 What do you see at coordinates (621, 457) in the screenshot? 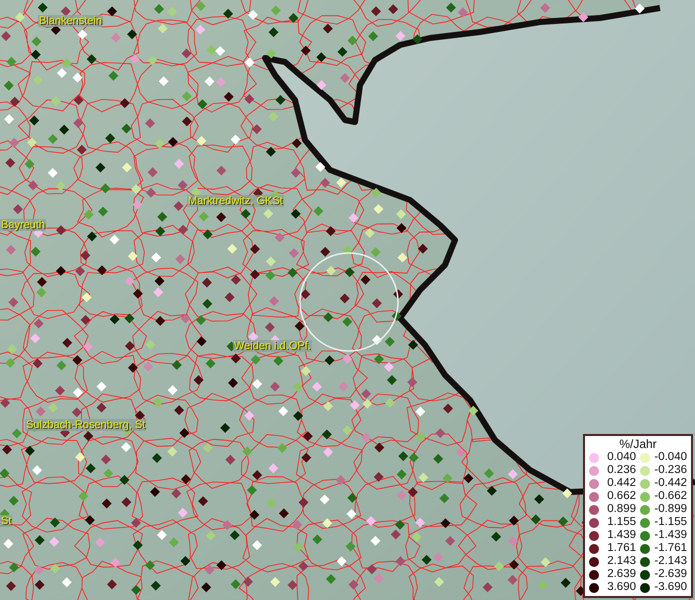
I see `legend-label: 0.040` at bounding box center [621, 457].